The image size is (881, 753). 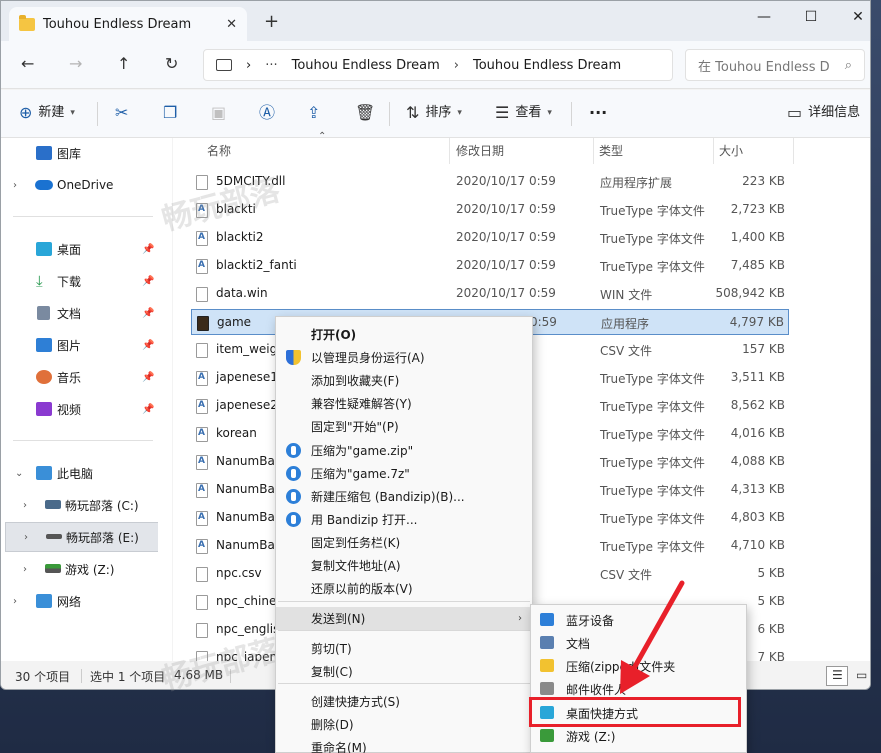 I want to click on context-menu-item: 删除(D), so click(x=404, y=724).